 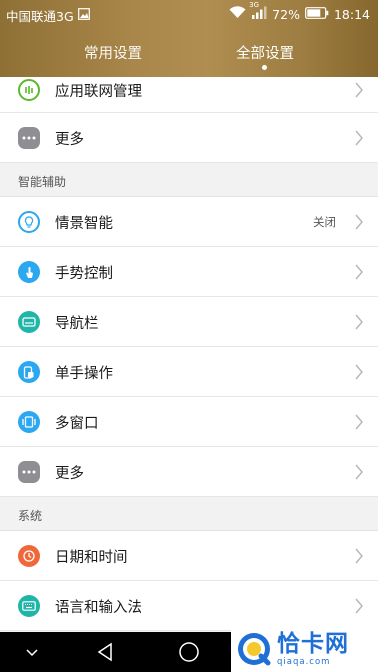 I want to click on watermark-emblem-icon, so click(x=254, y=649).